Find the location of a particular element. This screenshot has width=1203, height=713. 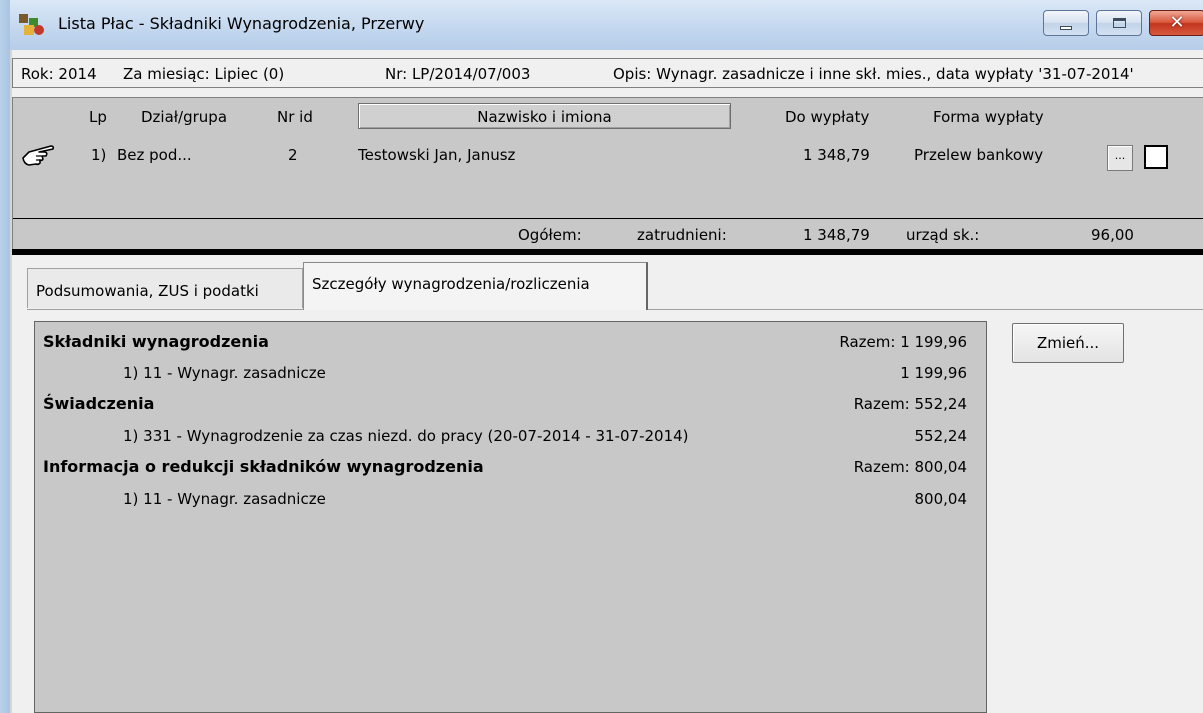

totals-office-value: 96,00 is located at coordinates (1112, 235).